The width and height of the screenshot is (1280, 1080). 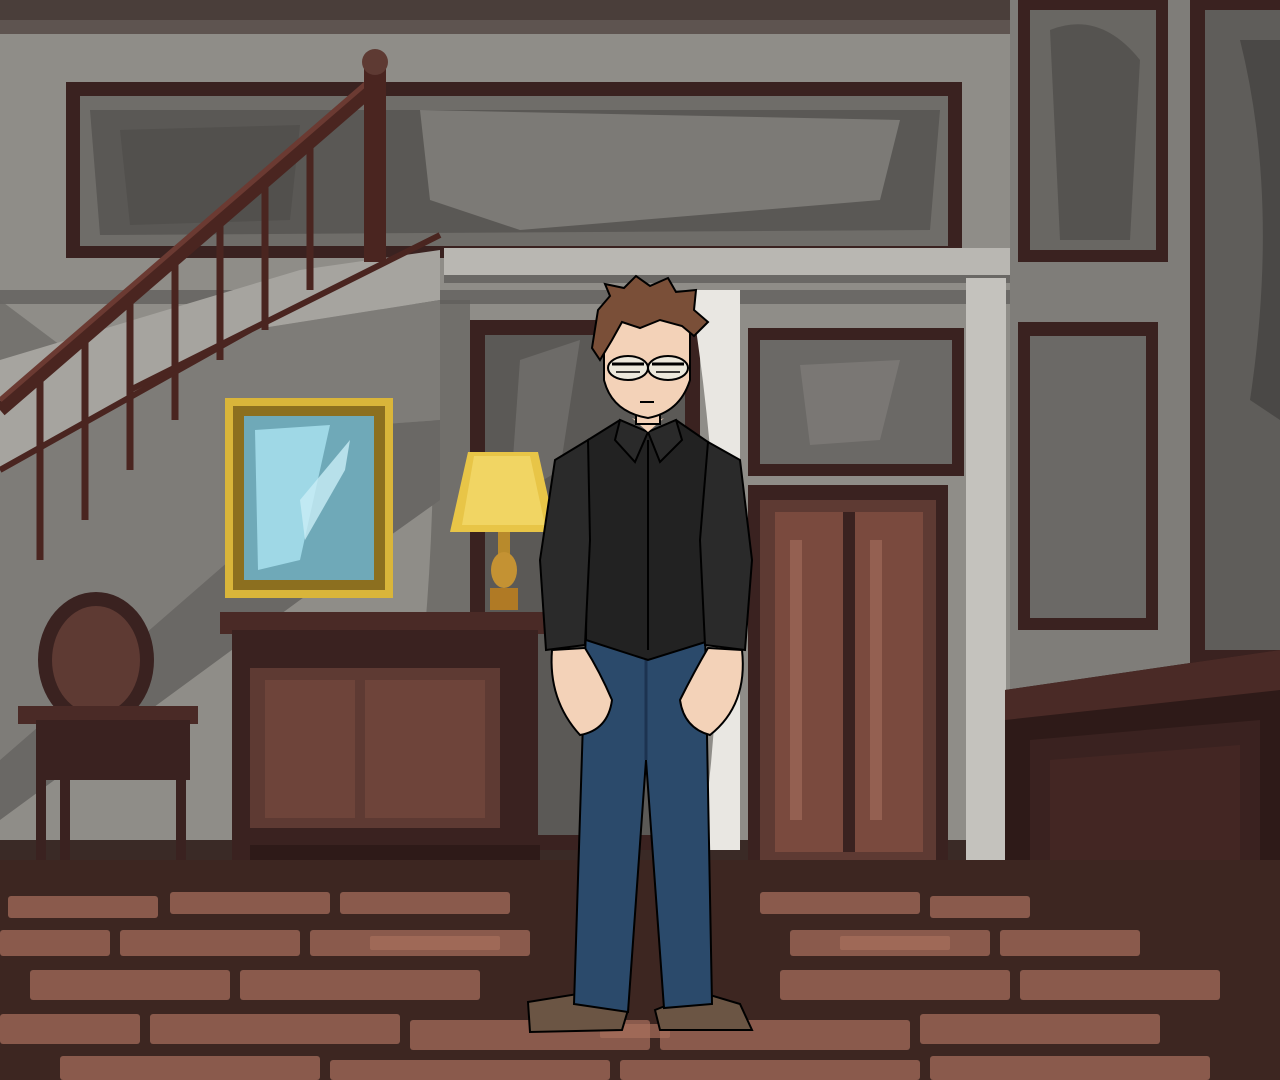 What do you see at coordinates (848, 677) in the screenshot?
I see `wooden-door` at bounding box center [848, 677].